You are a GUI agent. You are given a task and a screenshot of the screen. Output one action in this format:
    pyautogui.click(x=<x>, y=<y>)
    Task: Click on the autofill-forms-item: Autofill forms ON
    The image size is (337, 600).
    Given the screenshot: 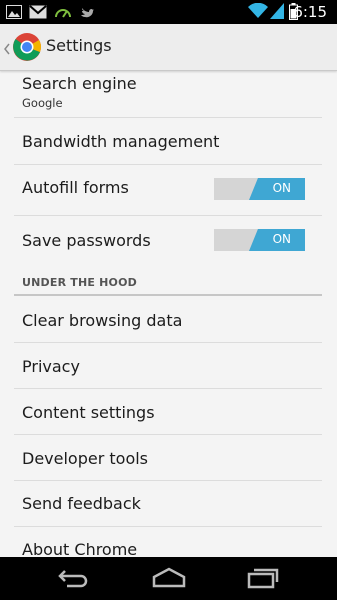 What is the action you would take?
    pyautogui.click(x=168, y=190)
    